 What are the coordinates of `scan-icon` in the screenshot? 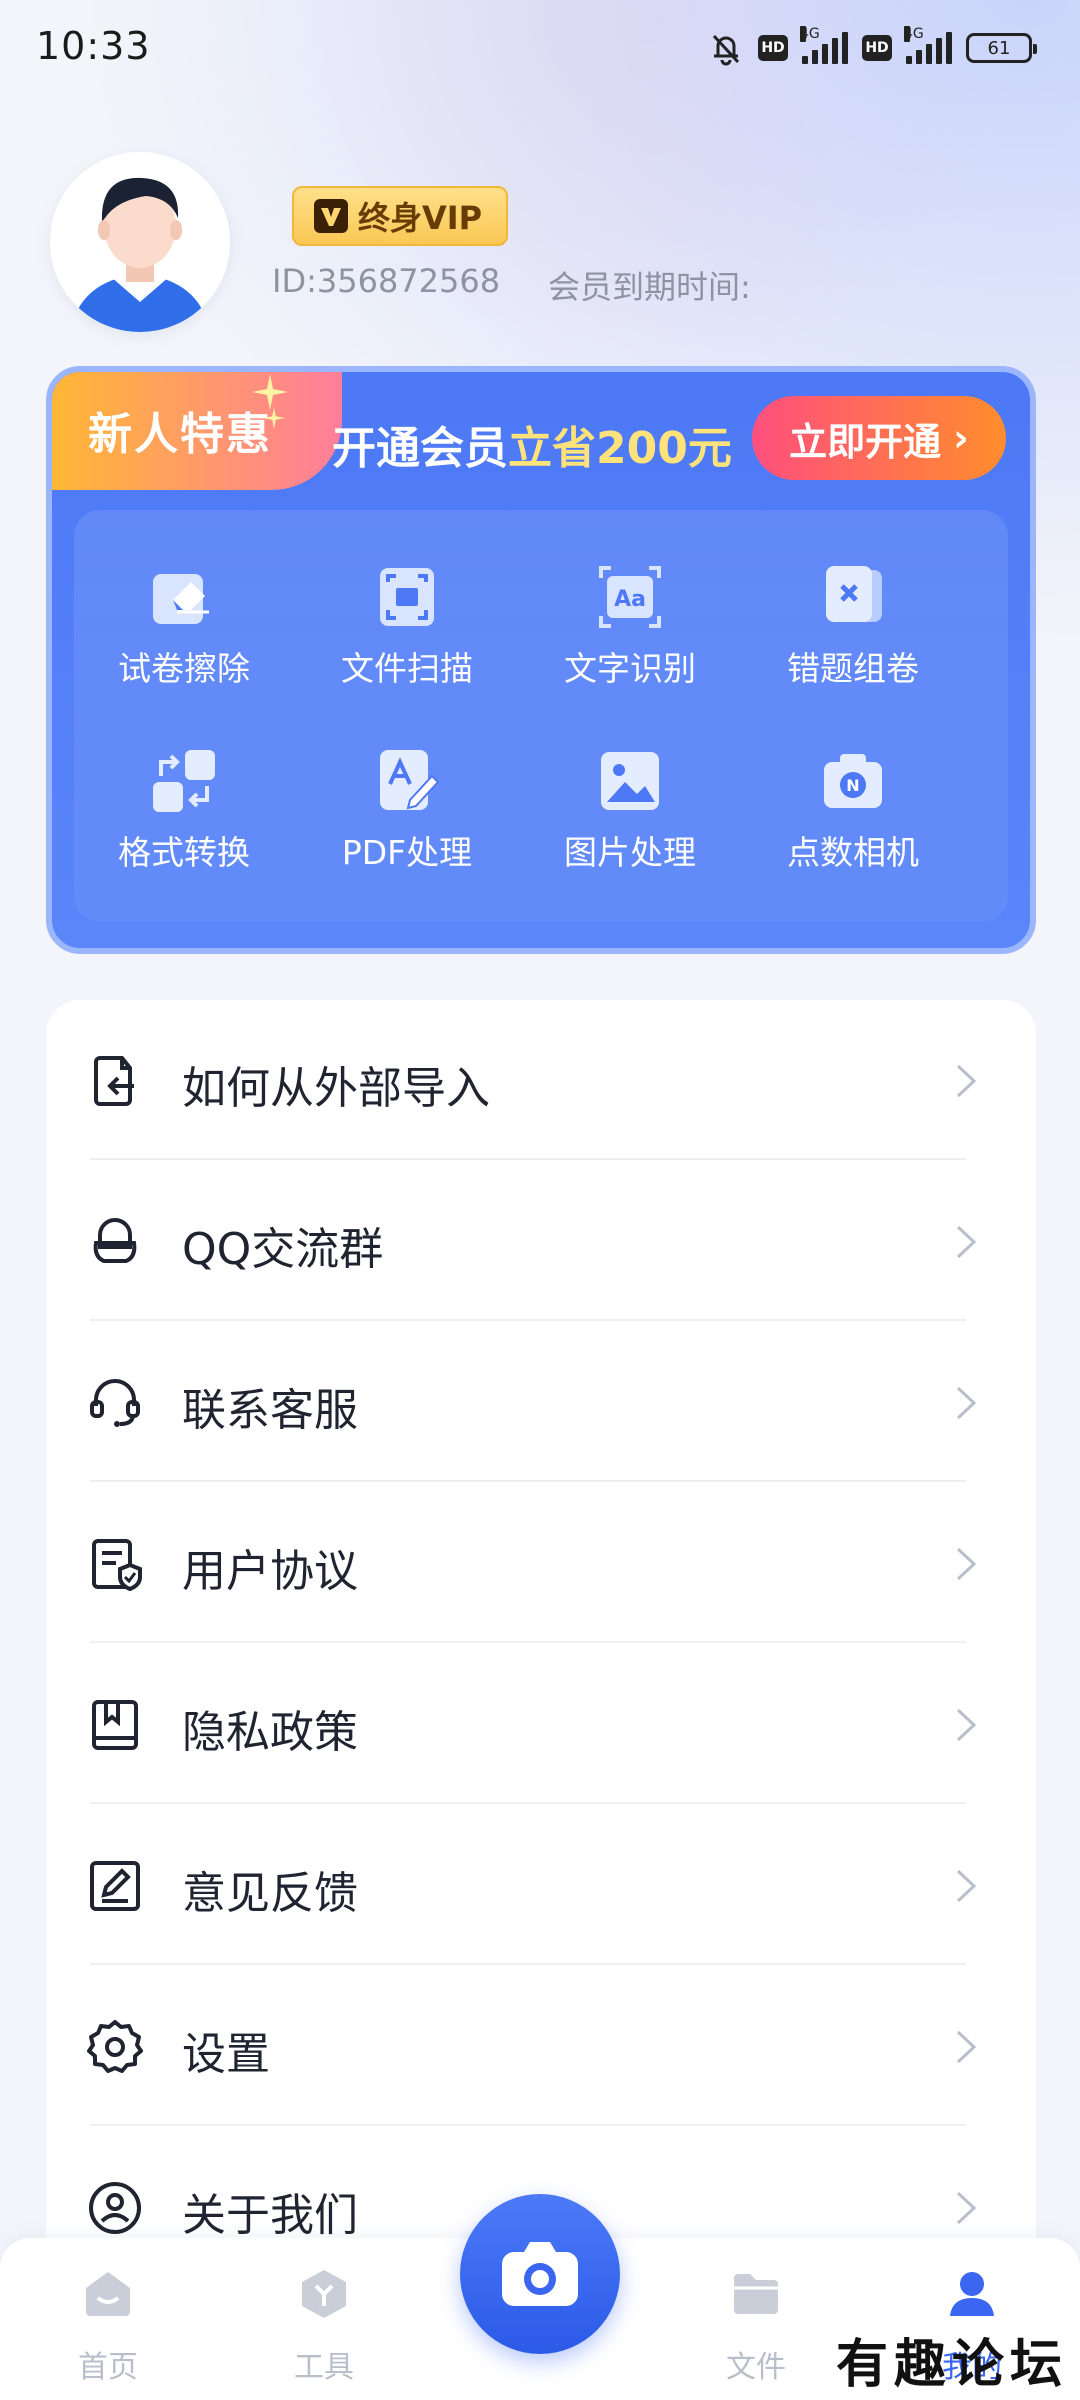 It's located at (407, 597).